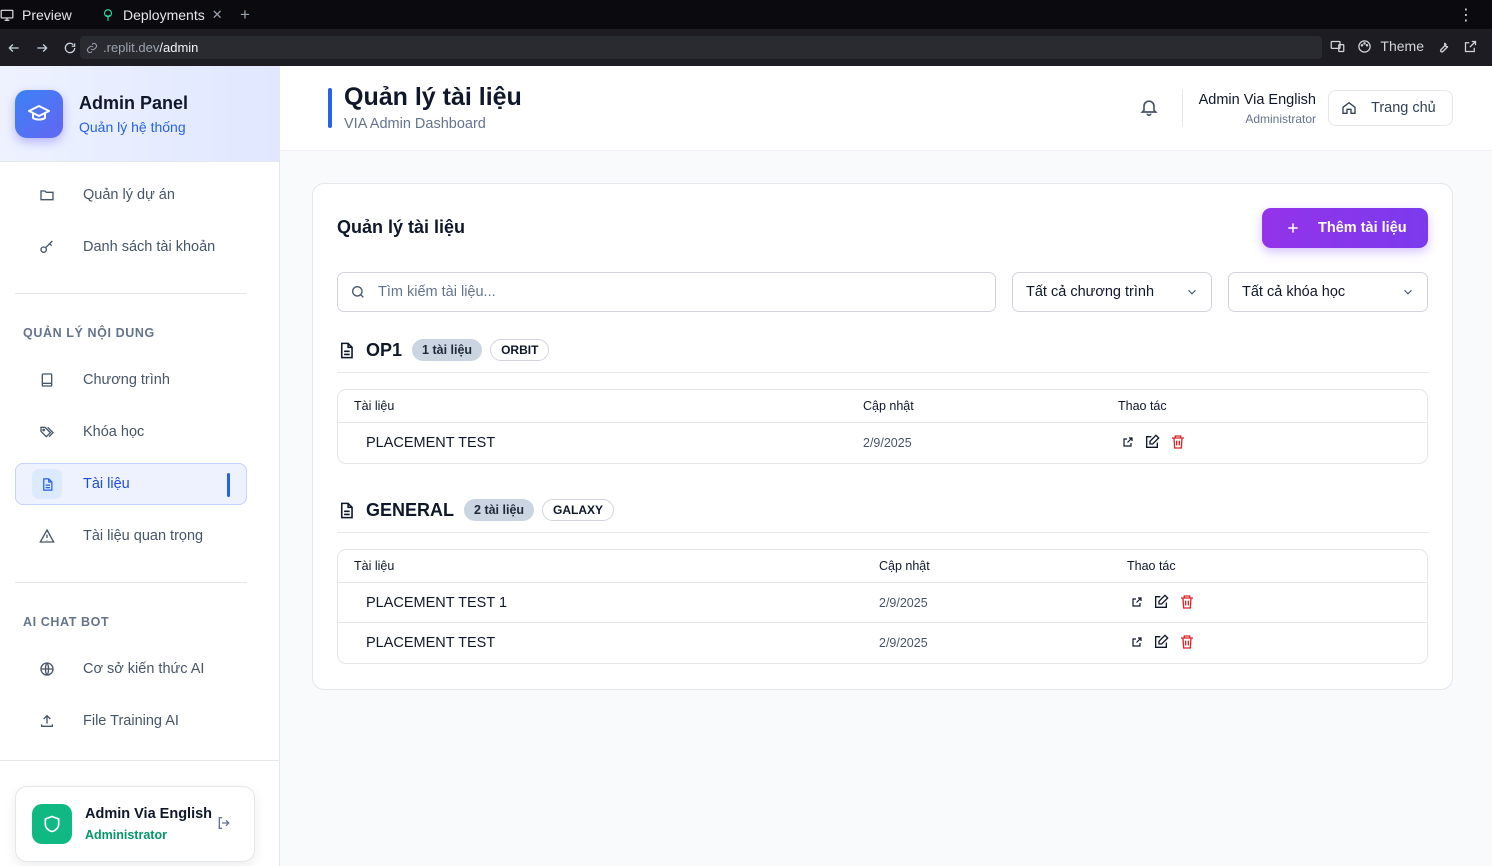 The width and height of the screenshot is (1492, 866). I want to click on add-document-button: Thêm tài liệu, so click(1345, 228).